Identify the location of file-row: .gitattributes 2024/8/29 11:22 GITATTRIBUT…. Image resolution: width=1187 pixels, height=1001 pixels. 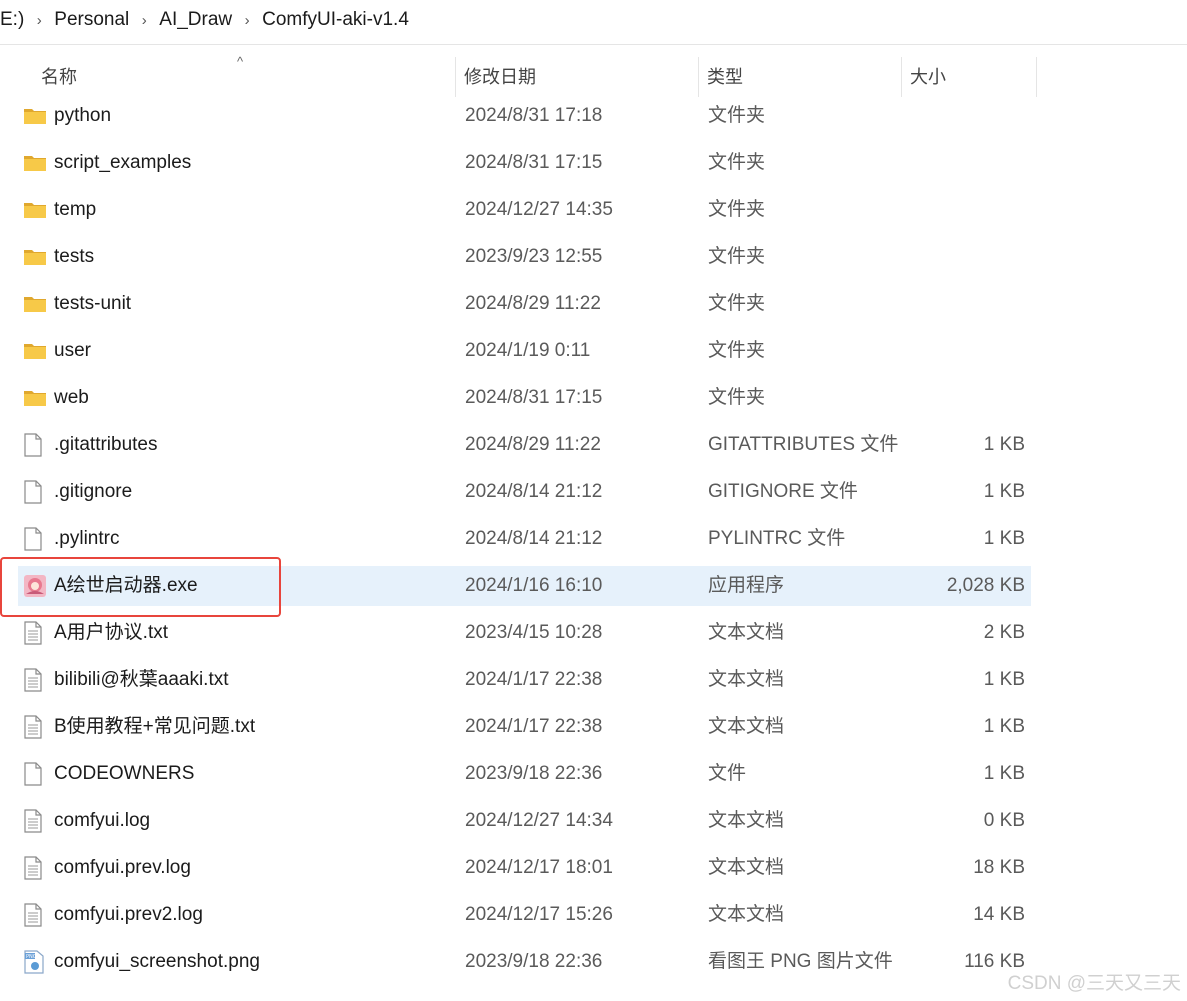
(524, 445).